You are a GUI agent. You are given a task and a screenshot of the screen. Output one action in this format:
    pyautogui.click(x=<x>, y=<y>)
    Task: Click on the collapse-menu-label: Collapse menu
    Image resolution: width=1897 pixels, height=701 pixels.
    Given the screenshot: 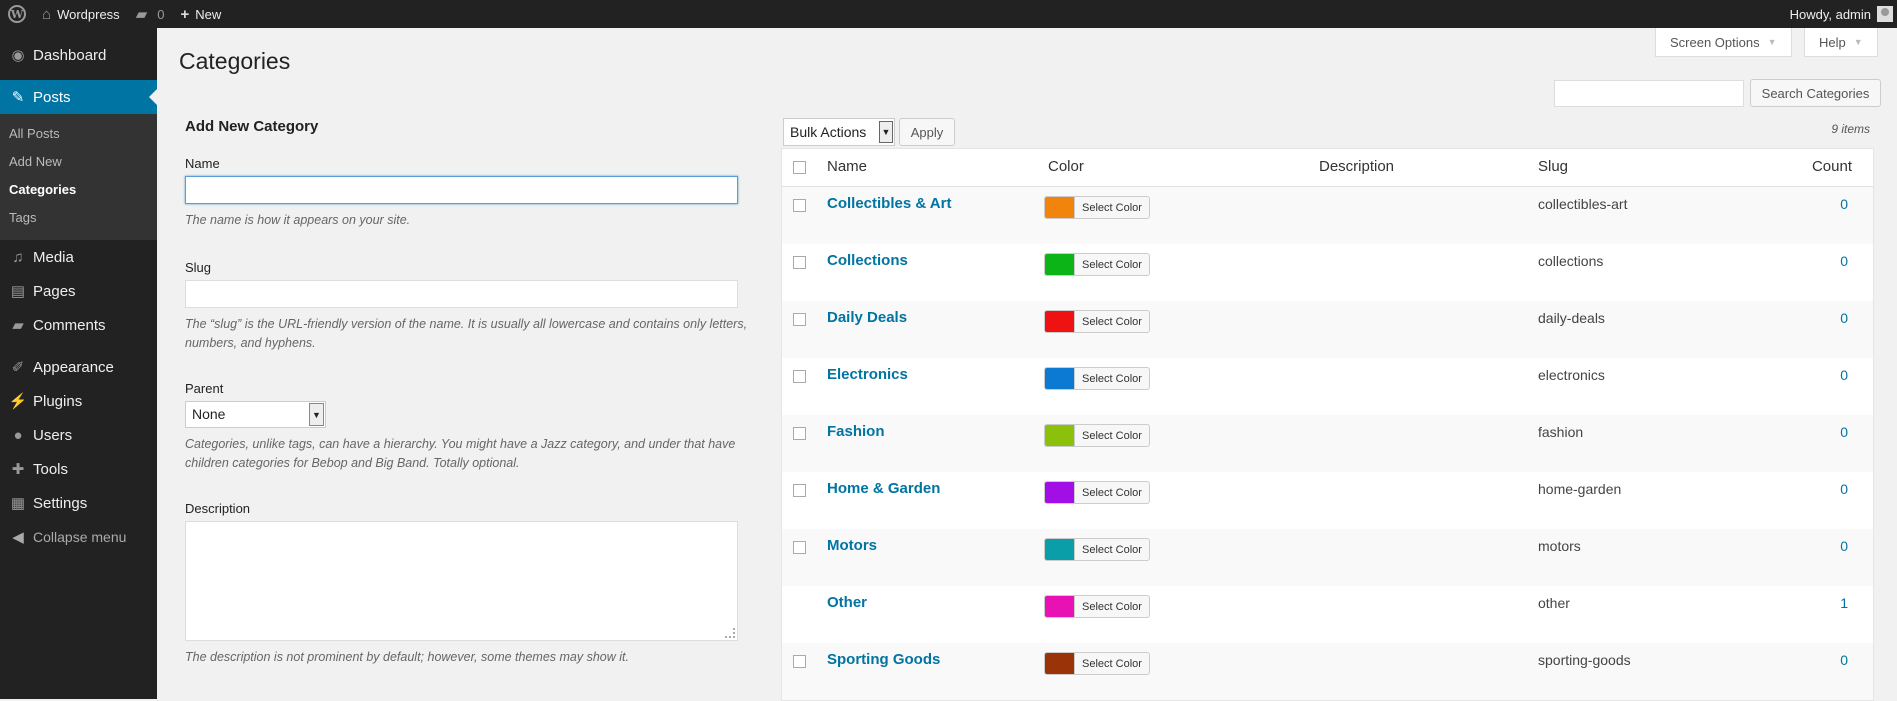 What is the action you would take?
    pyautogui.click(x=80, y=537)
    